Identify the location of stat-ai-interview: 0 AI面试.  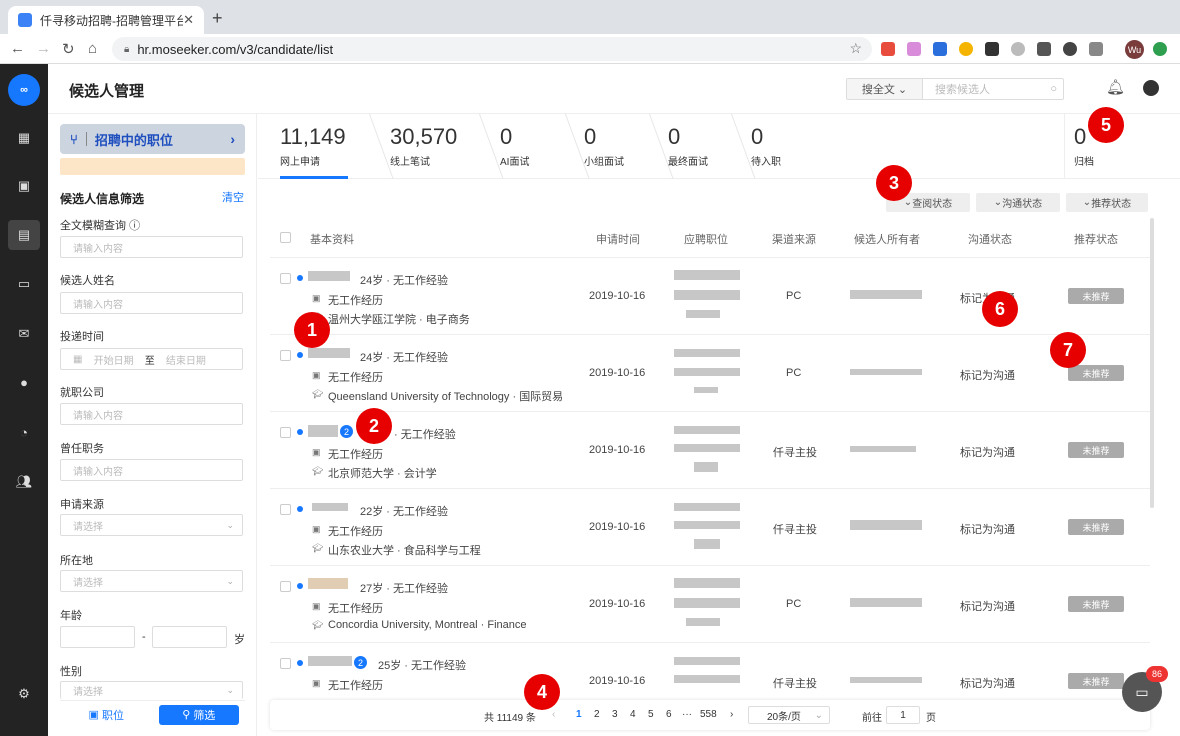
(514, 146).